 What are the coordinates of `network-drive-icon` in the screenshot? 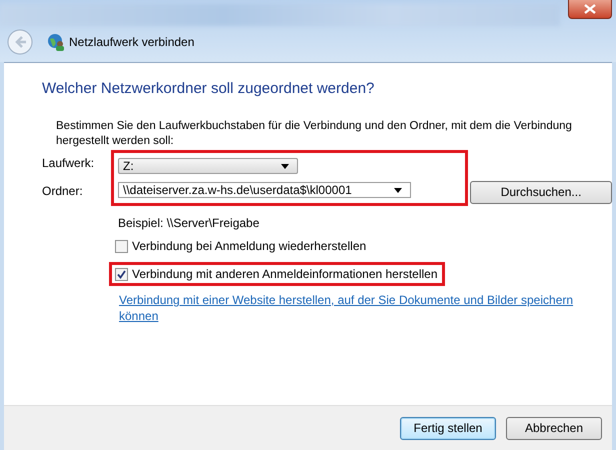 It's located at (56, 42).